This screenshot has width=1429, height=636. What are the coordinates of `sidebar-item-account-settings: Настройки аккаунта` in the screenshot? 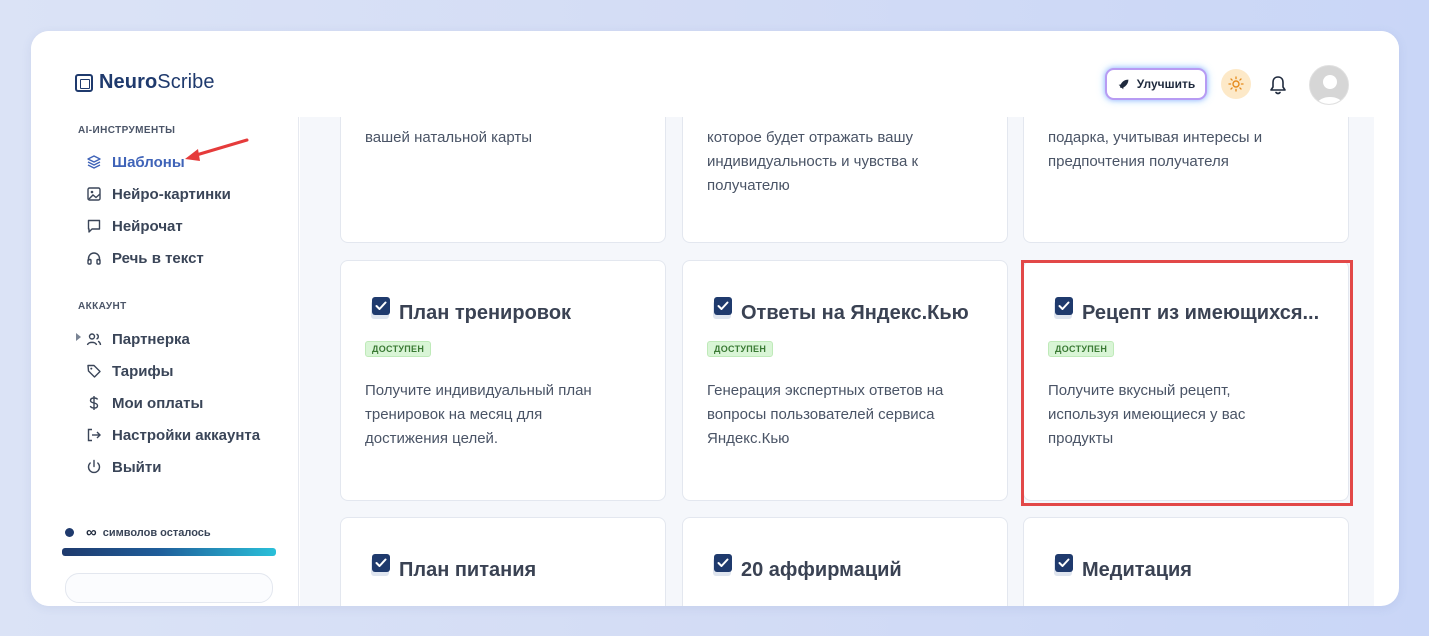 It's located at (173, 435).